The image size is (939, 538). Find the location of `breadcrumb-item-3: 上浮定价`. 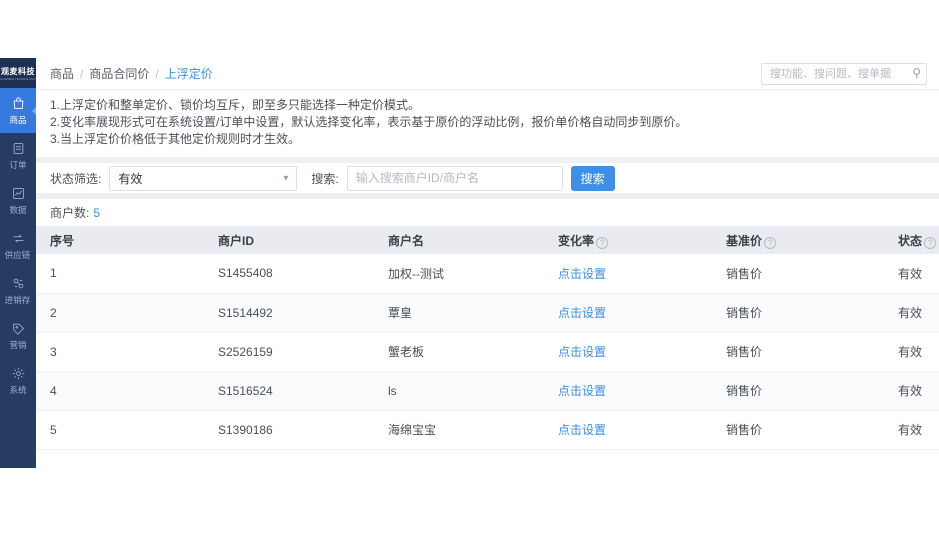

breadcrumb-item-3: 上浮定价 is located at coordinates (189, 73).